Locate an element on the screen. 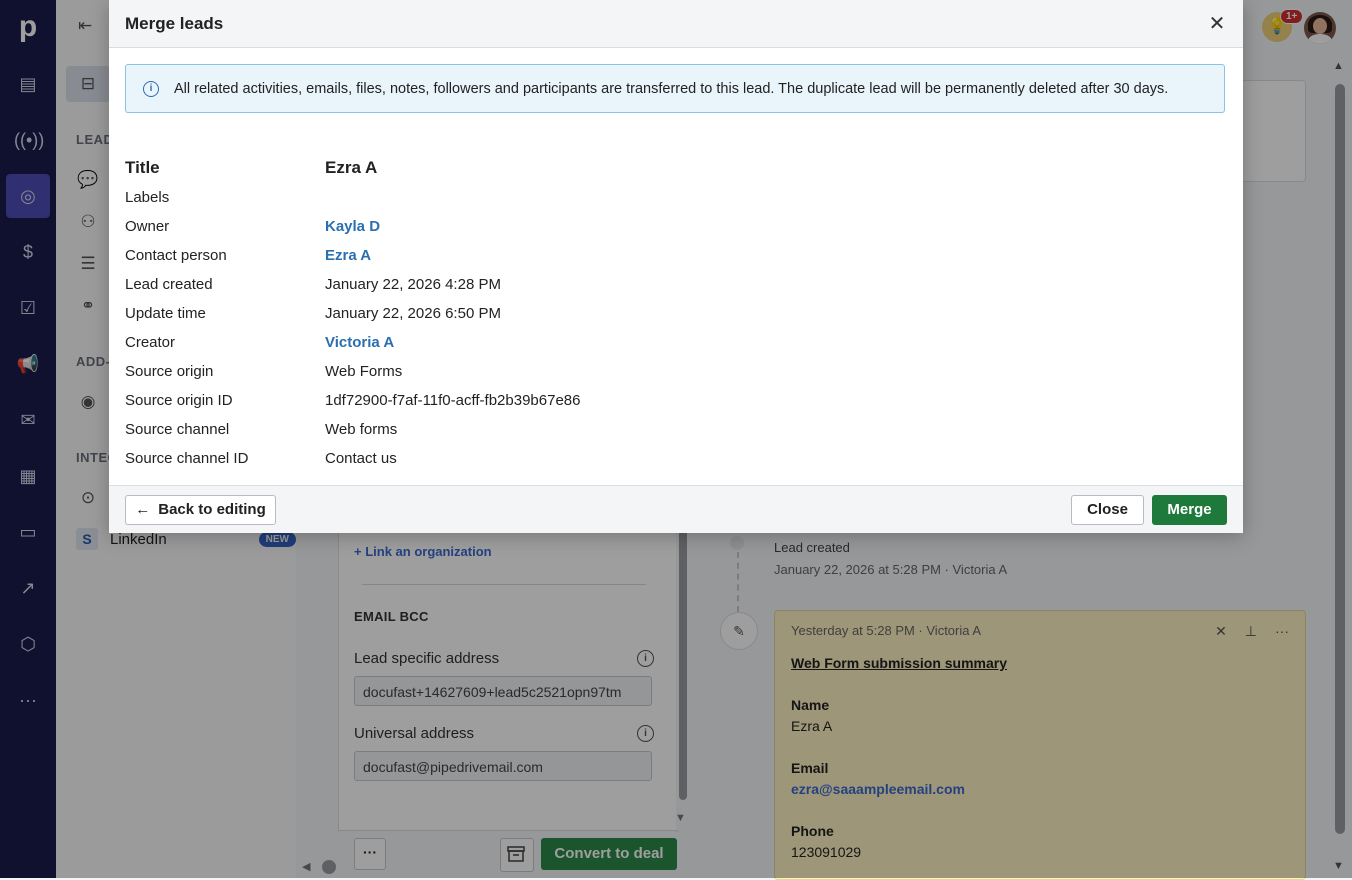  info-icon: i is located at coordinates (151, 89).